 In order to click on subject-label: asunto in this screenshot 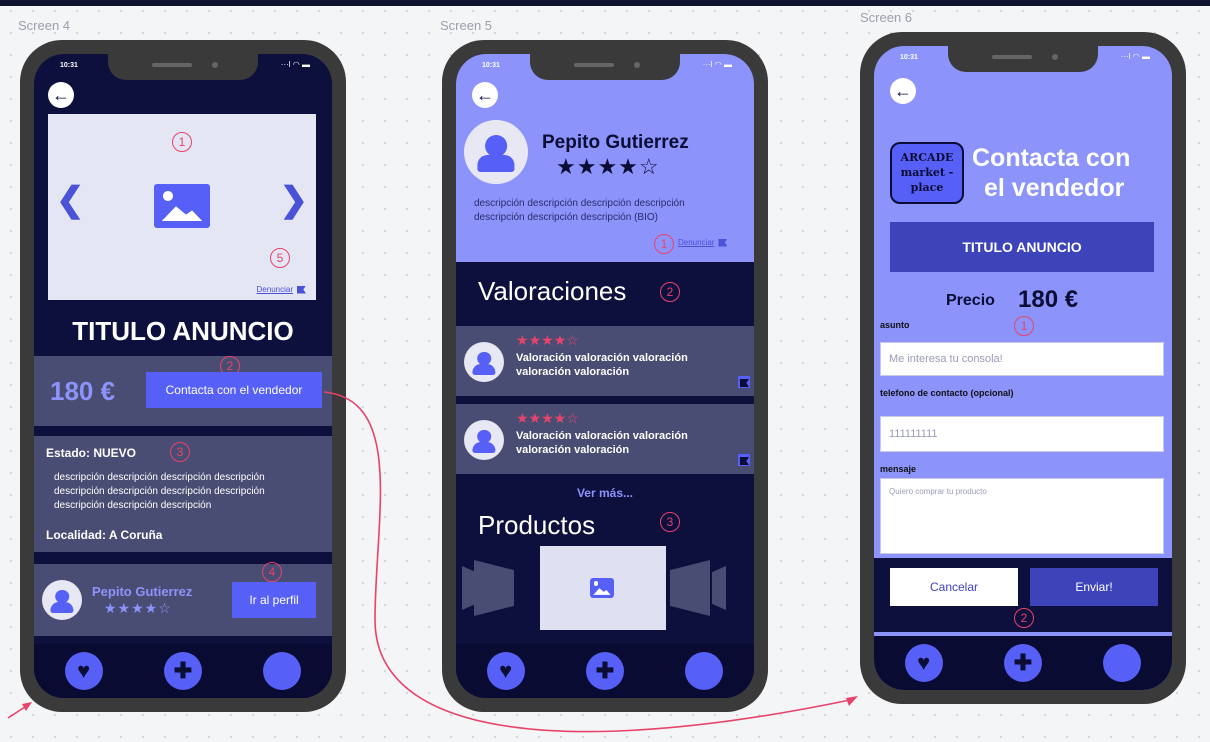, I will do `click(895, 325)`.